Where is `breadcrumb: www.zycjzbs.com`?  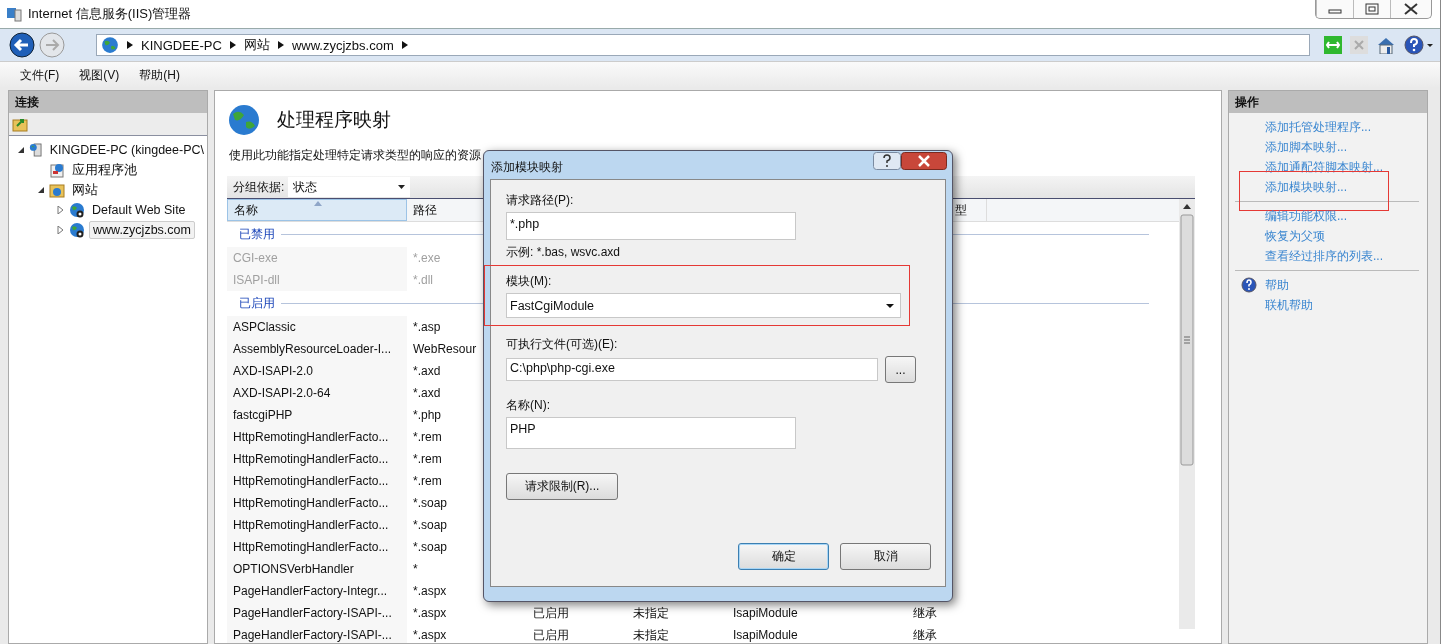 breadcrumb: www.zycjzbs.com is located at coordinates (342, 45).